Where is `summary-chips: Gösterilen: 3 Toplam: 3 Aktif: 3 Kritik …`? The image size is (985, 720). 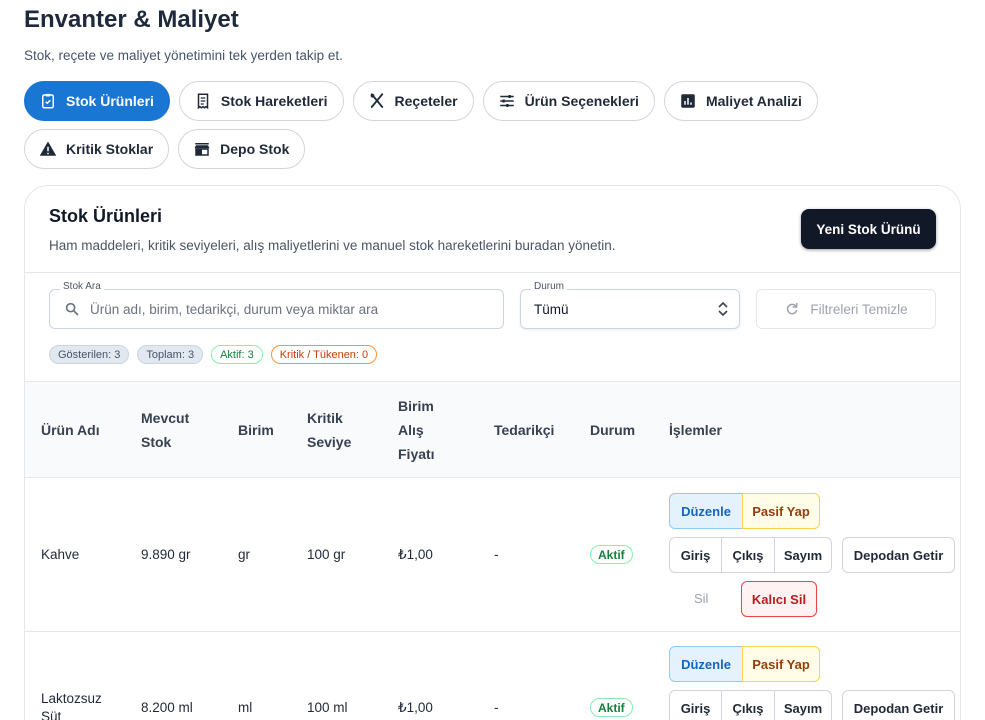
summary-chips: Gösterilen: 3 Toplam: 3 Aktif: 3 Kritik … is located at coordinates (213, 354).